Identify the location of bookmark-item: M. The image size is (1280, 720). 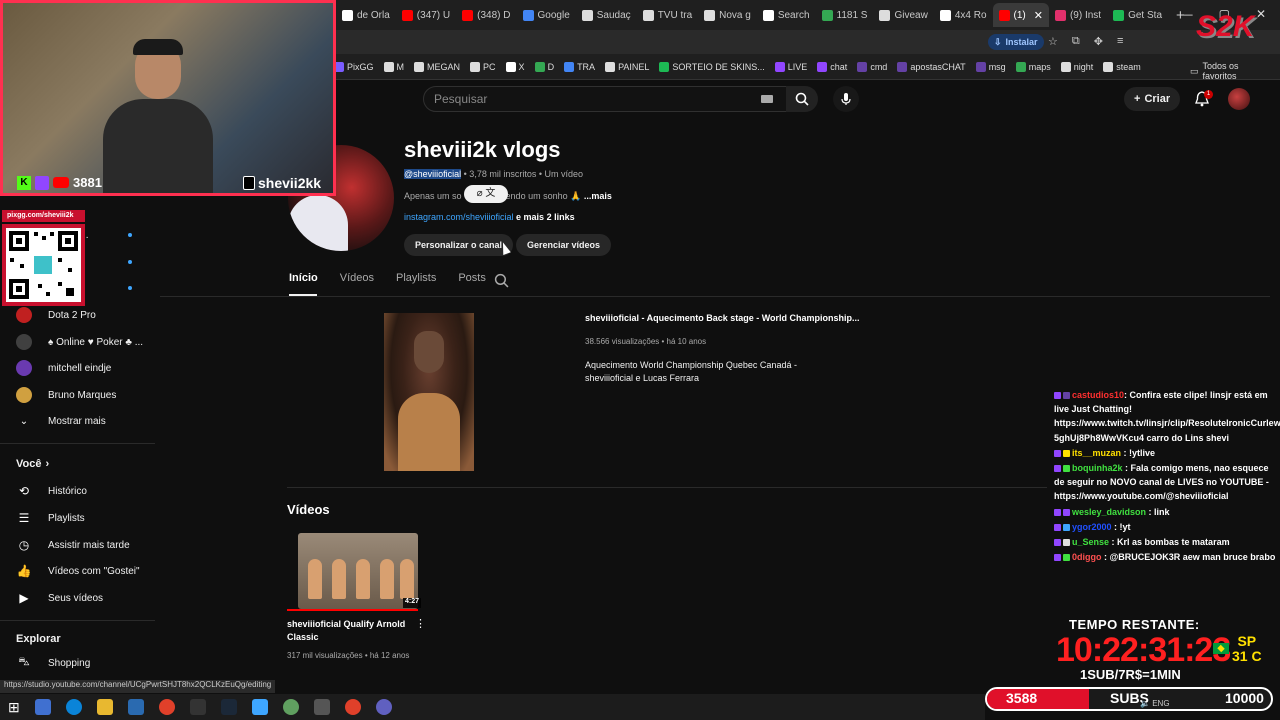
(393, 66).